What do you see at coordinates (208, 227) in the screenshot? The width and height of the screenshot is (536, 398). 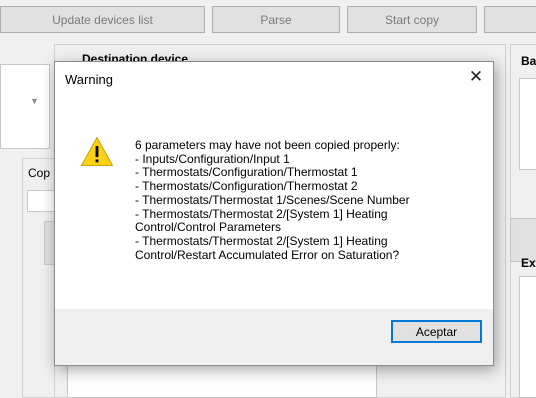 I see `message-line: Control/Control Parameters` at bounding box center [208, 227].